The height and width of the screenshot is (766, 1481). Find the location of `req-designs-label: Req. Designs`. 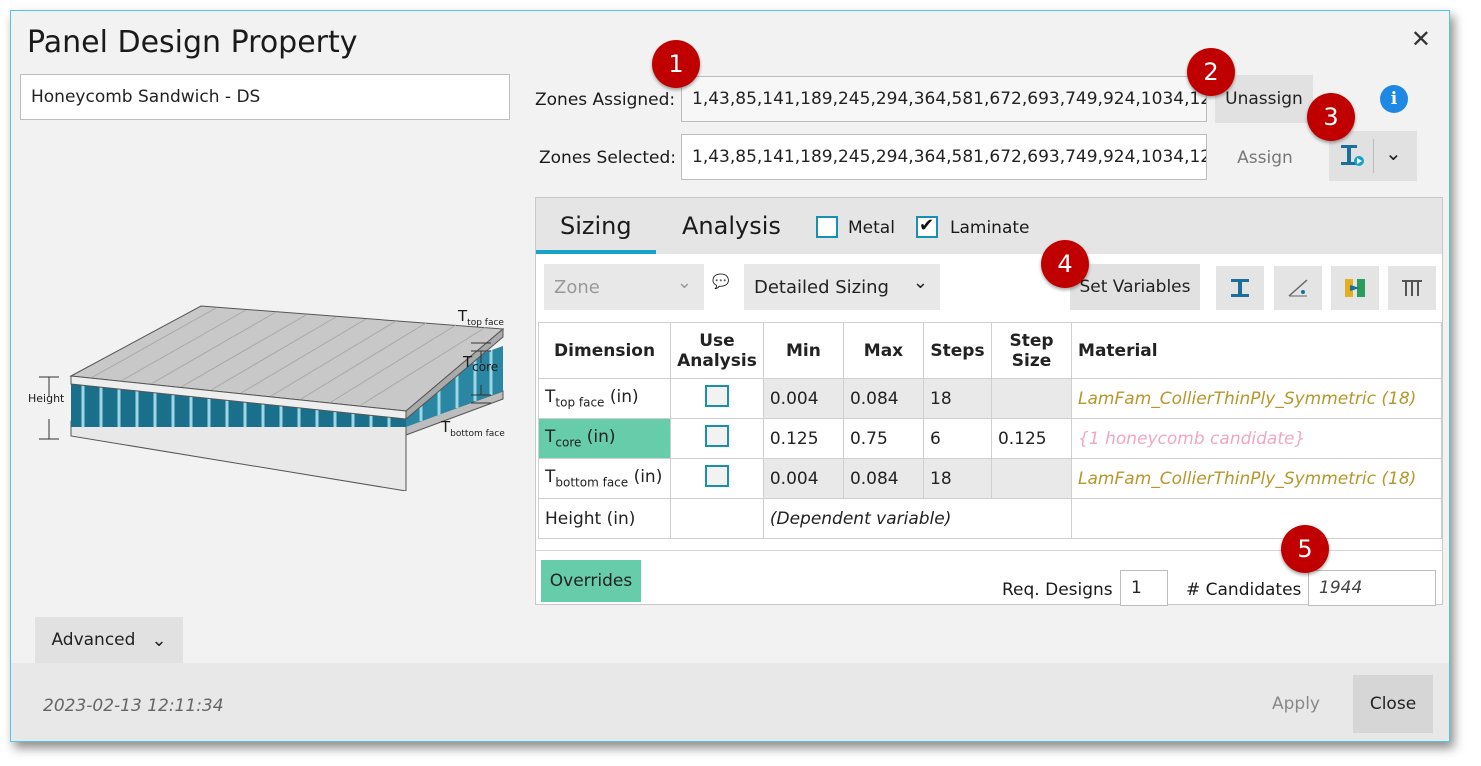

req-designs-label: Req. Designs is located at coordinates (1057, 590).